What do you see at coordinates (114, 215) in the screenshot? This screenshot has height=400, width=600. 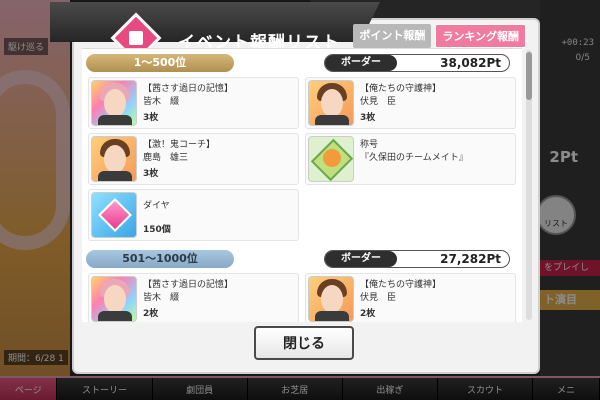 I see `diamond-icon` at bounding box center [114, 215].